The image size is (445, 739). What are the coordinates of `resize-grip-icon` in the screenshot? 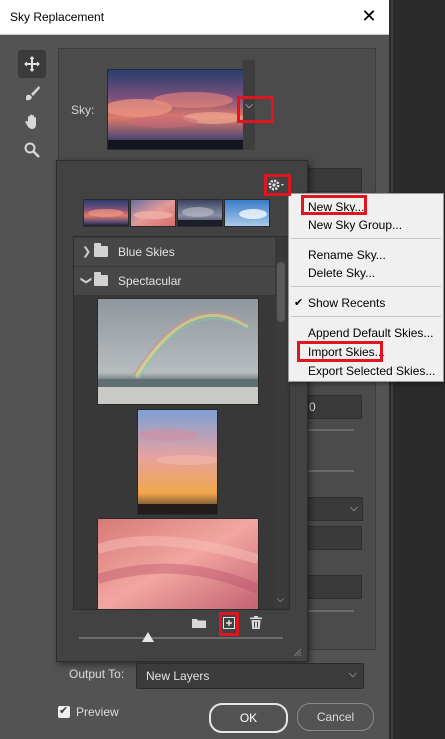 It's located at (297, 651).